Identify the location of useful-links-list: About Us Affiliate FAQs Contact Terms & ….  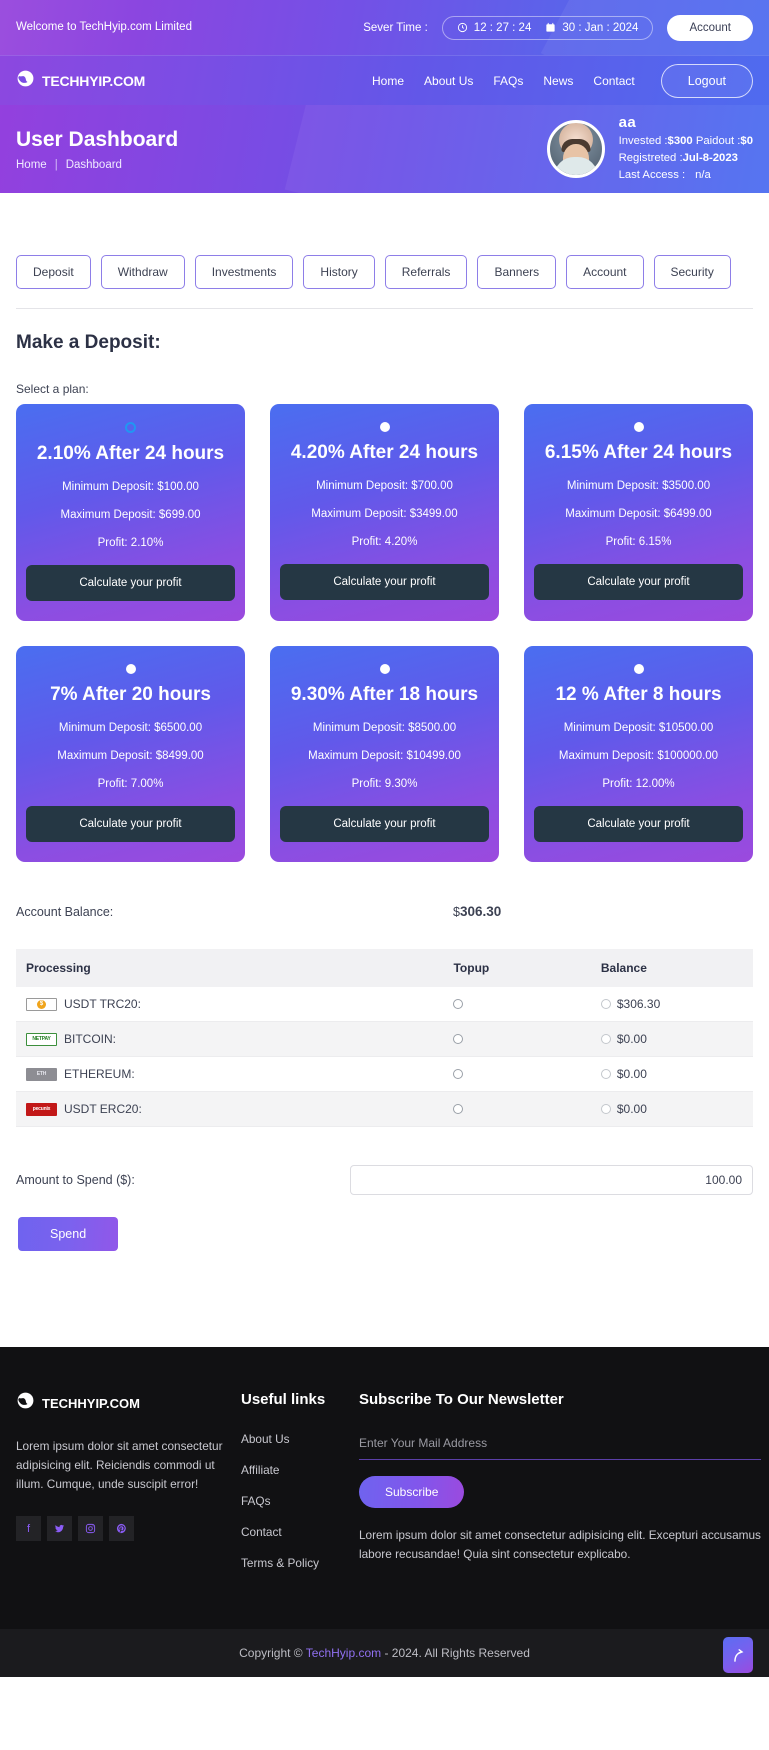
(300, 1501).